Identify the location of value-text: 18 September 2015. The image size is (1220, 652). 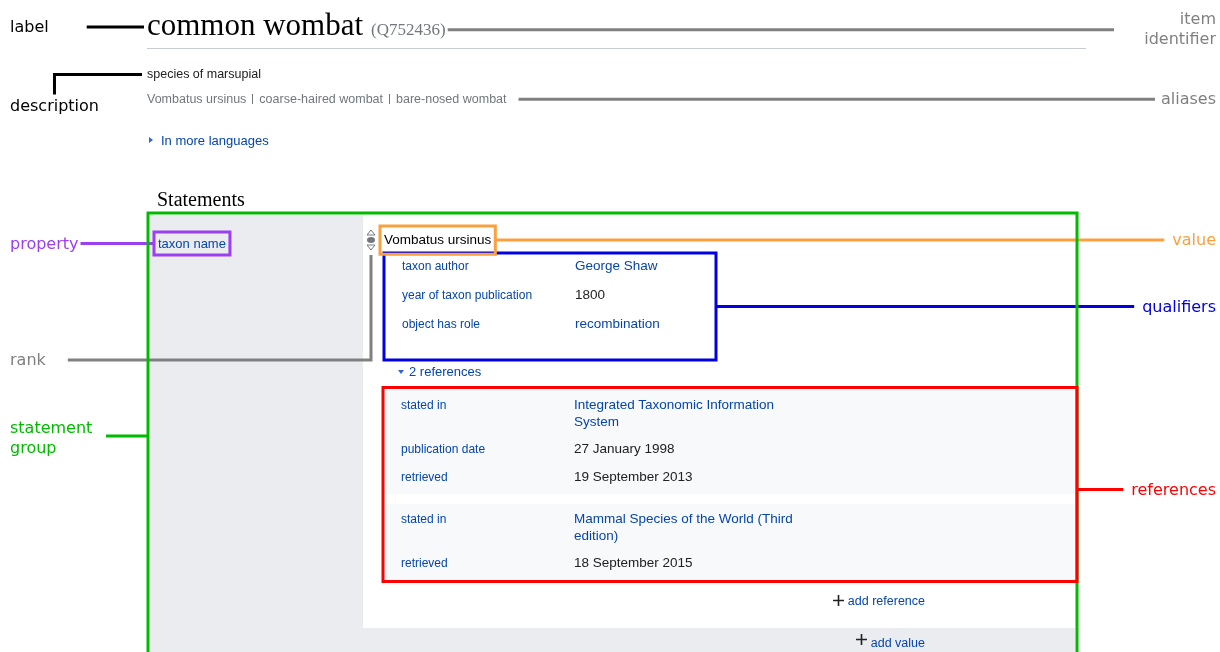
(634, 562).